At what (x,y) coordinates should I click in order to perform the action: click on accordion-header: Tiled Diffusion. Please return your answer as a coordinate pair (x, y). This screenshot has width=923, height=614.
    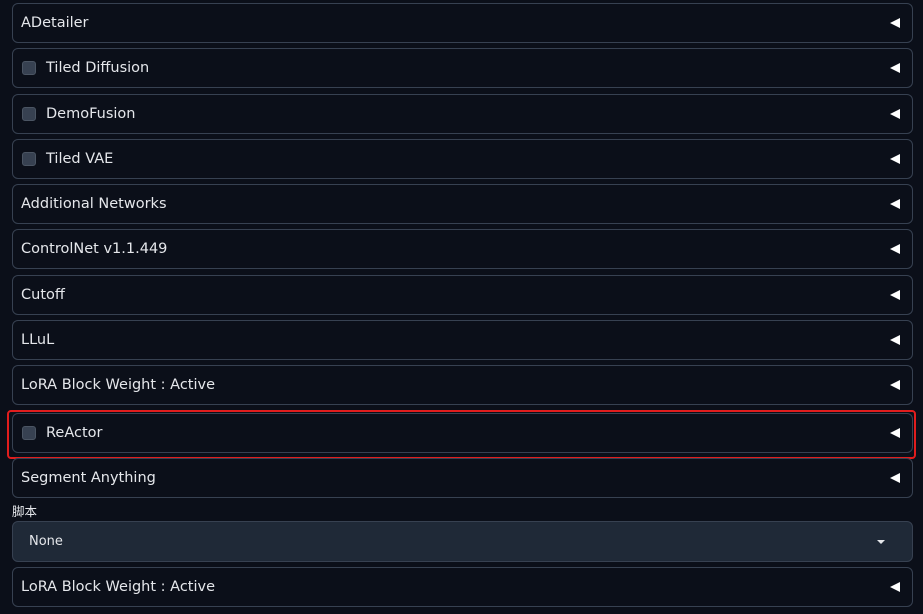
    Looking at the image, I should click on (451, 68).